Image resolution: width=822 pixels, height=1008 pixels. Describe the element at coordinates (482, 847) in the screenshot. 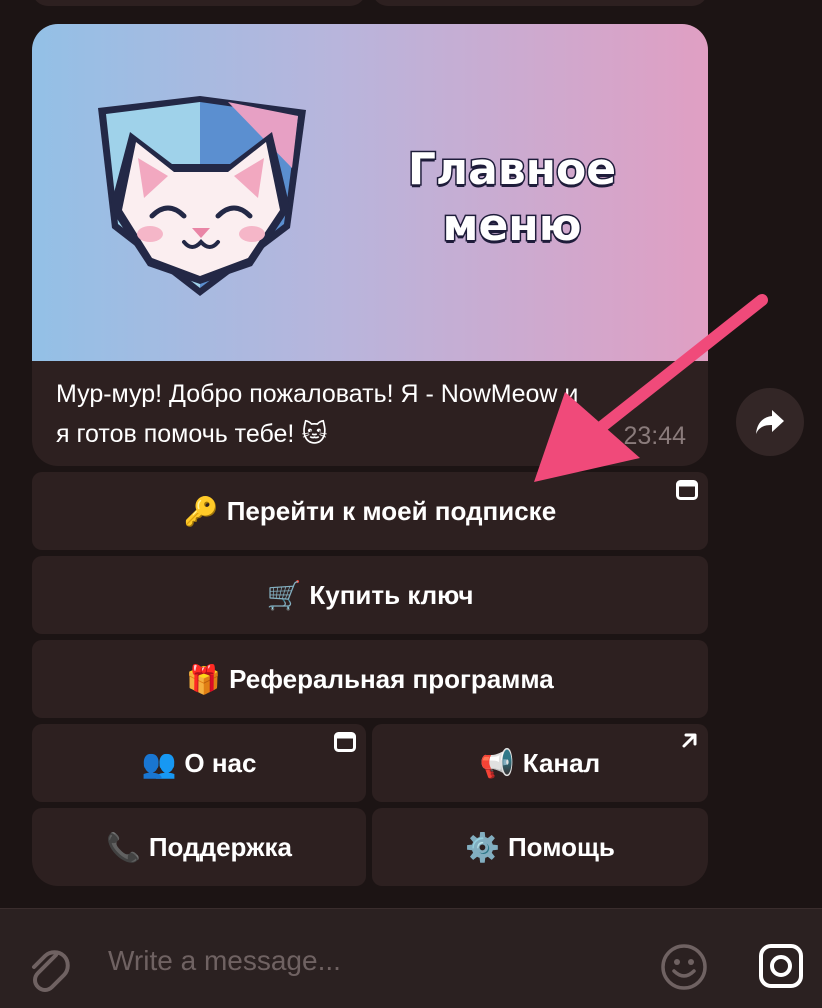

I see `gear-icon: ⚙️` at that location.